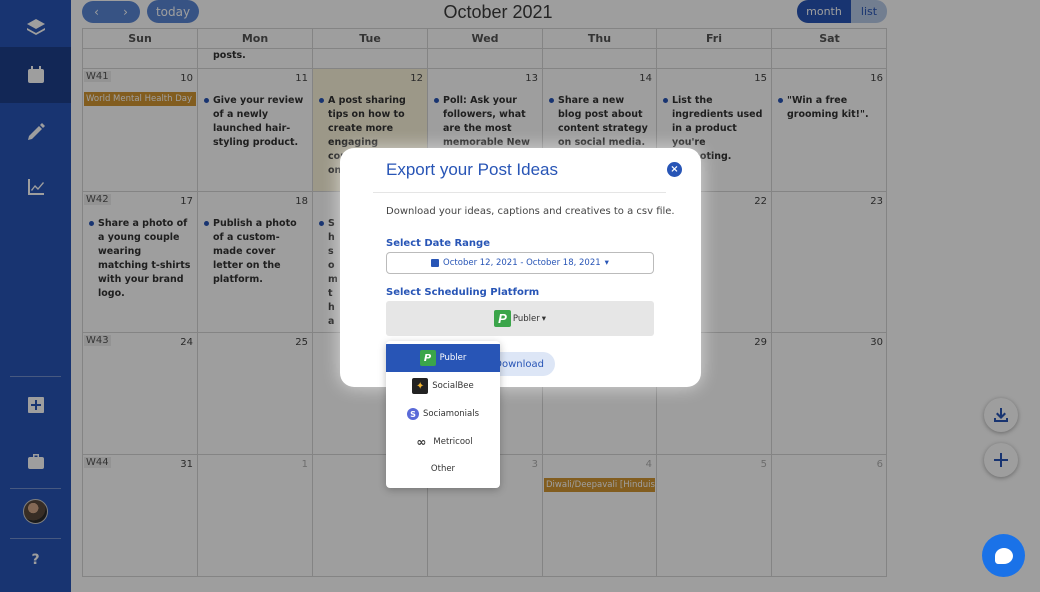 Image resolution: width=1040 pixels, height=592 pixels. I want to click on chat-button, so click(1003, 555).